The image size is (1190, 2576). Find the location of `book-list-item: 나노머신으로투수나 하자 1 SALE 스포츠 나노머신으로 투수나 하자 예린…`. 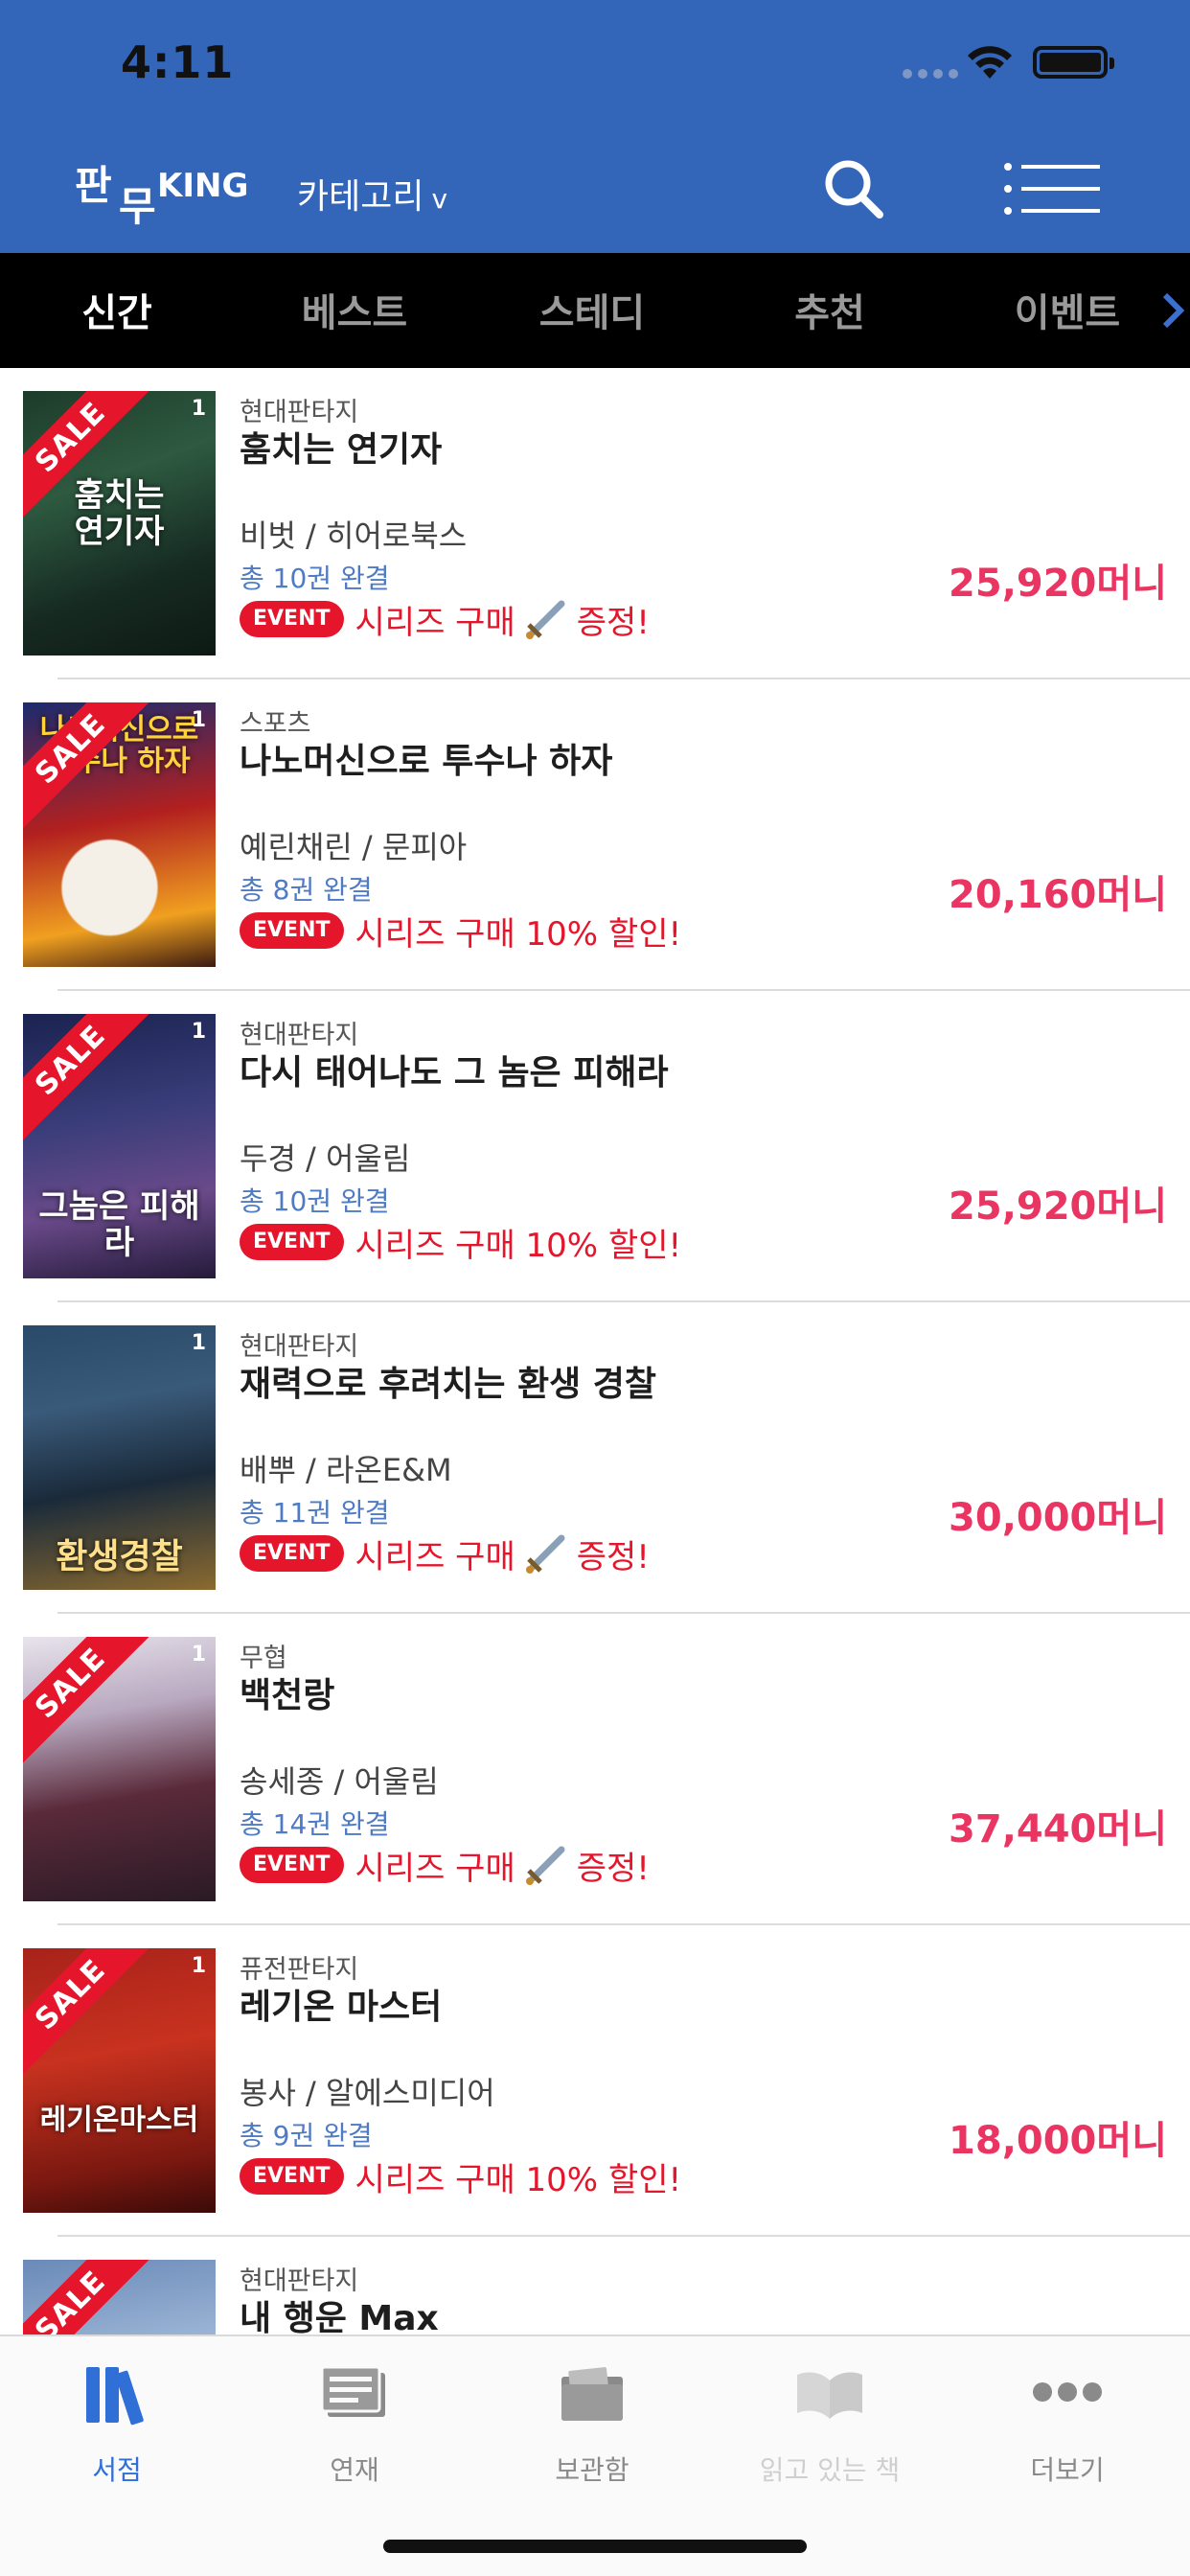

book-list-item: 나노머신으로투수나 하자 1 SALE 스포츠 나노머신으로 투수나 하자 예린… is located at coordinates (595, 835).